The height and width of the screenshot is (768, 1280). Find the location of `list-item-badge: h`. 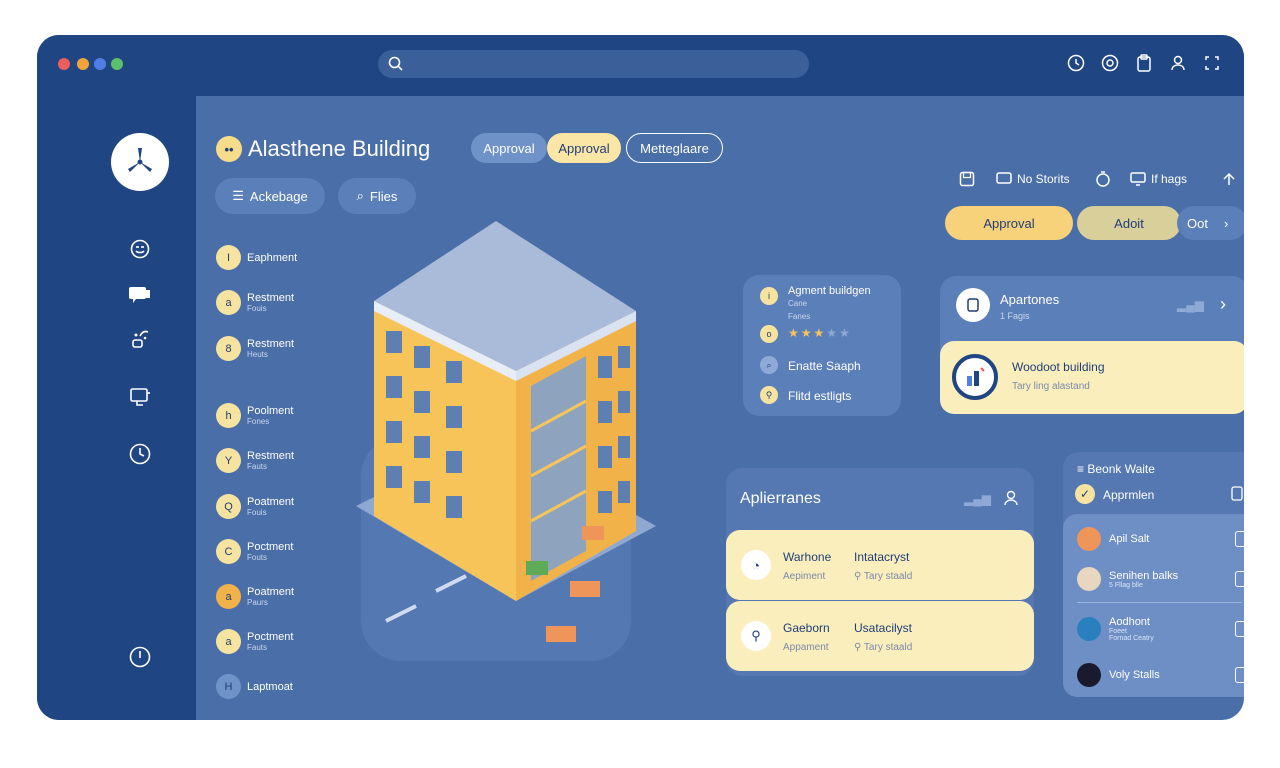

list-item-badge: h is located at coordinates (228, 415).